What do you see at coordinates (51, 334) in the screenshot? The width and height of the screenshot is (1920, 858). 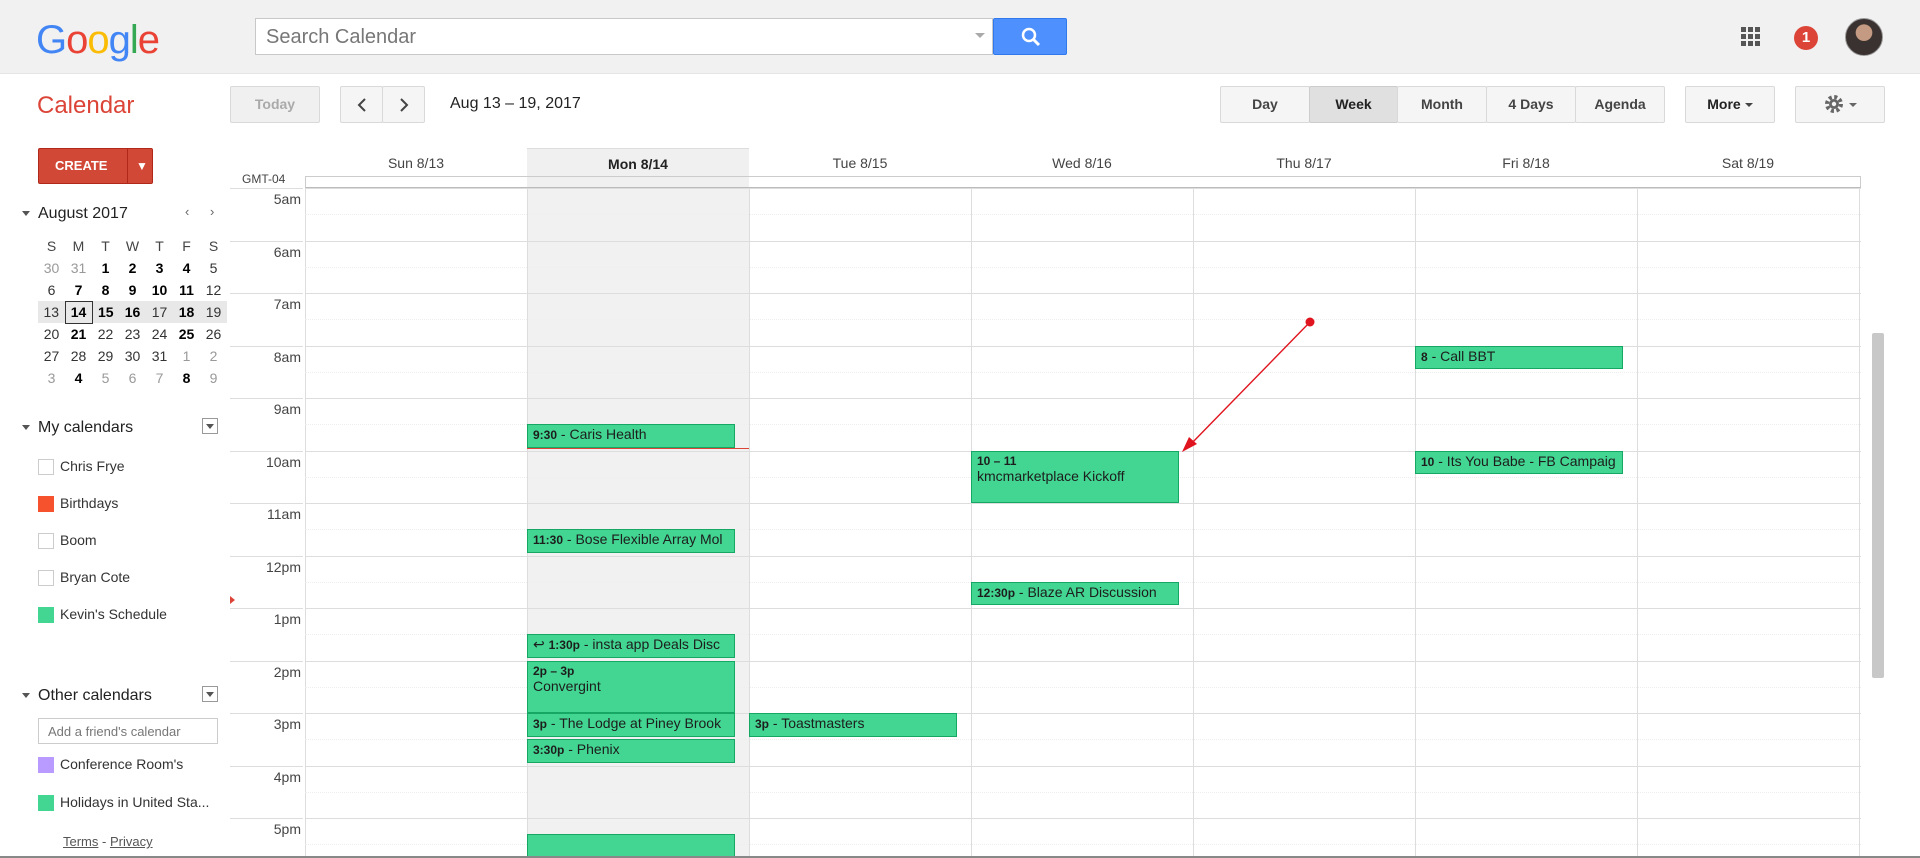 I see `mini-calendar-day: 20` at bounding box center [51, 334].